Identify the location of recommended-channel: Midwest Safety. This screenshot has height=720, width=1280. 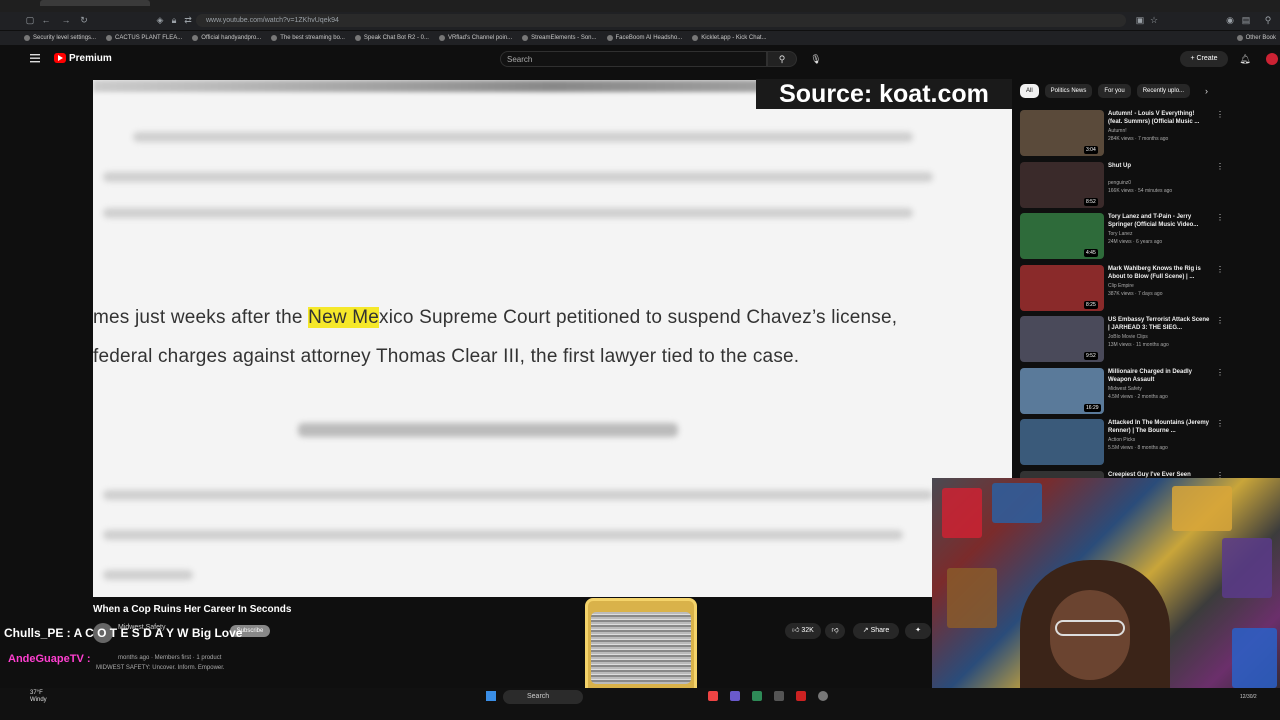
(1125, 389).